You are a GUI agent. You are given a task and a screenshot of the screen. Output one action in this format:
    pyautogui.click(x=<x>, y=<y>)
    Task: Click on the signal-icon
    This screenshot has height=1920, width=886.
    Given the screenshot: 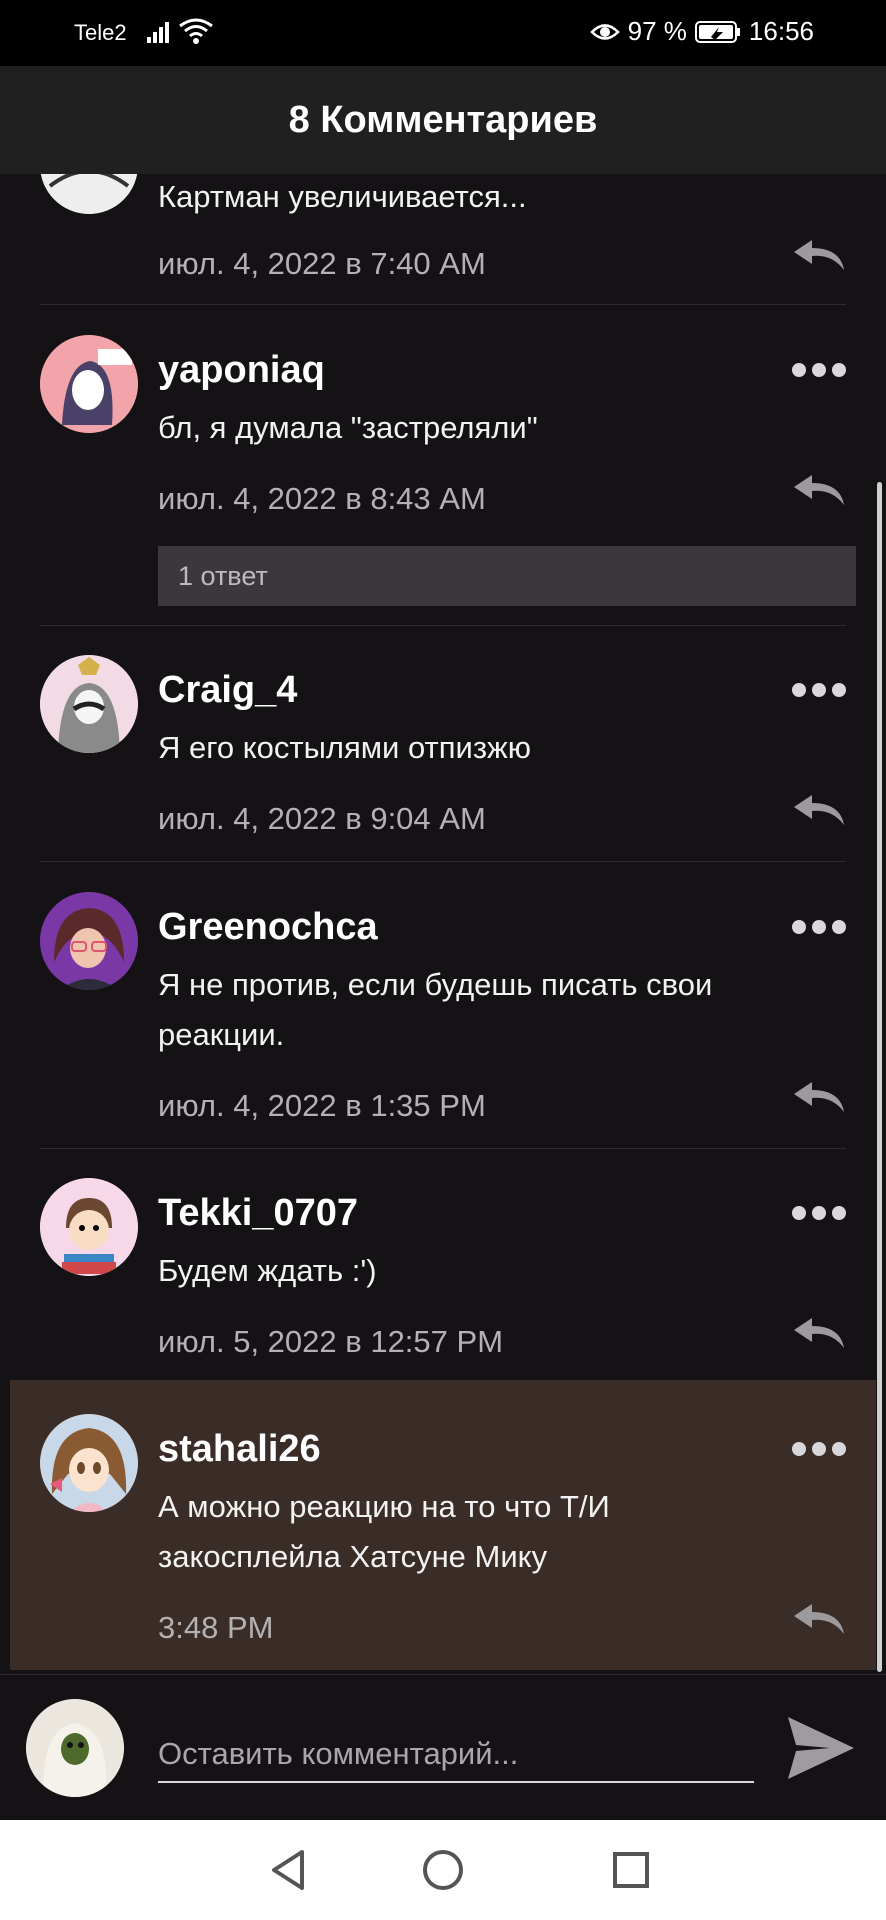 What is the action you would take?
    pyautogui.click(x=158, y=32)
    